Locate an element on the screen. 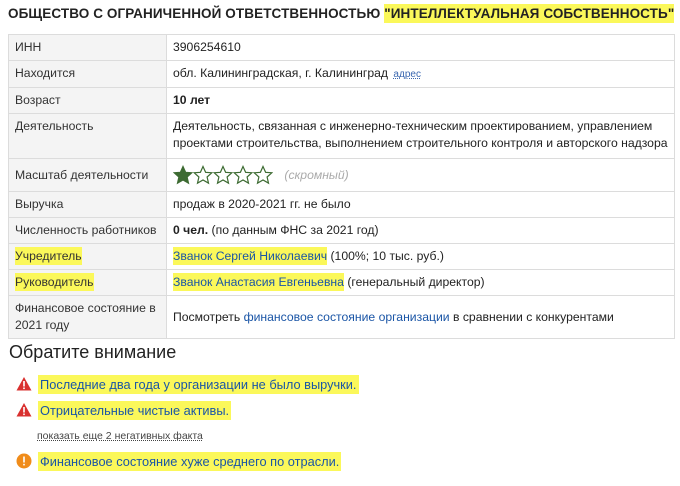 The width and height of the screenshot is (680, 486). row-value-scale: (скромный) is located at coordinates (420, 175).